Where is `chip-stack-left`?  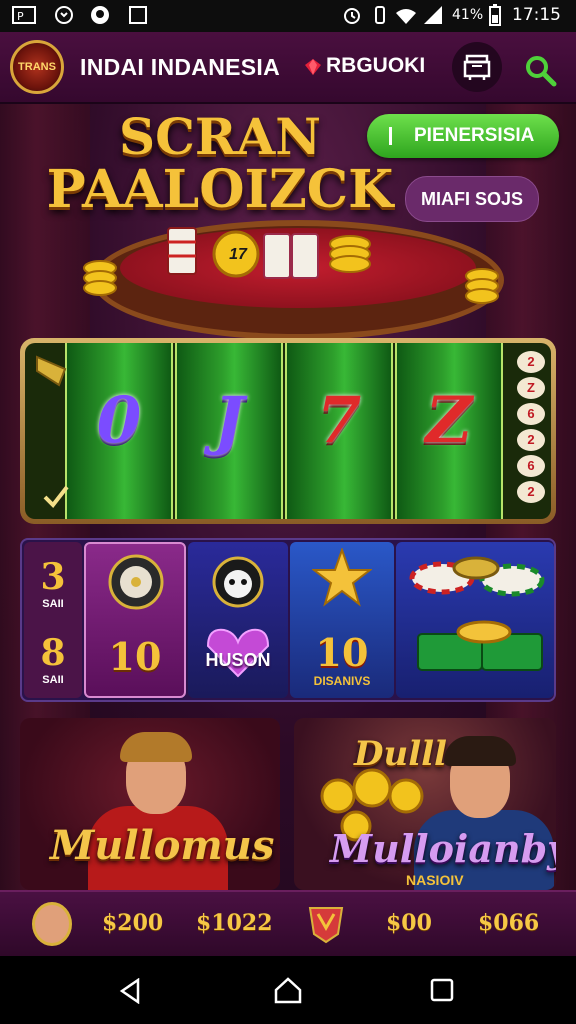 chip-stack-left is located at coordinates (100, 278).